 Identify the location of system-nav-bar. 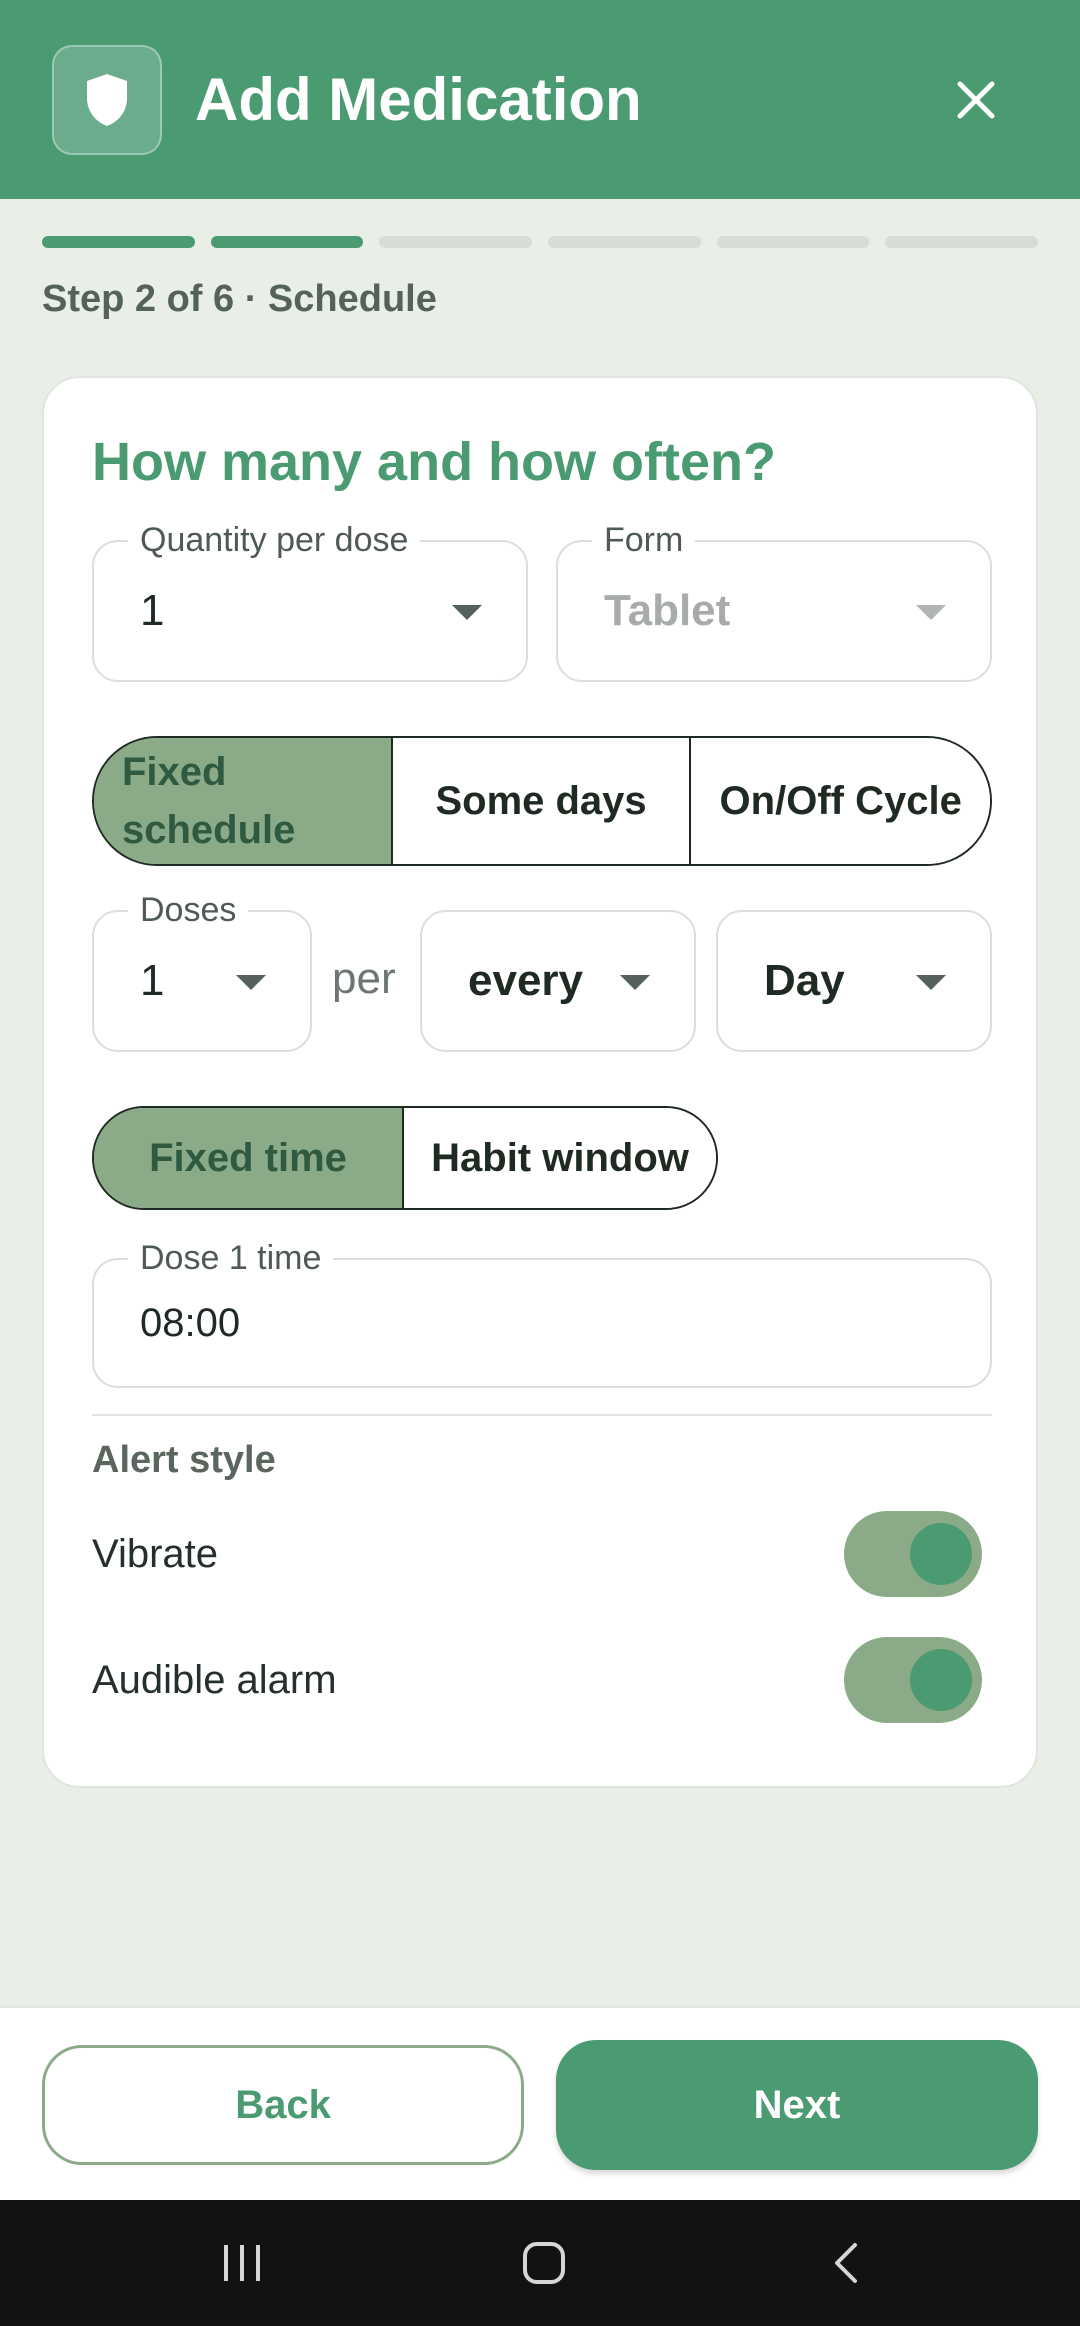
(540, 2263).